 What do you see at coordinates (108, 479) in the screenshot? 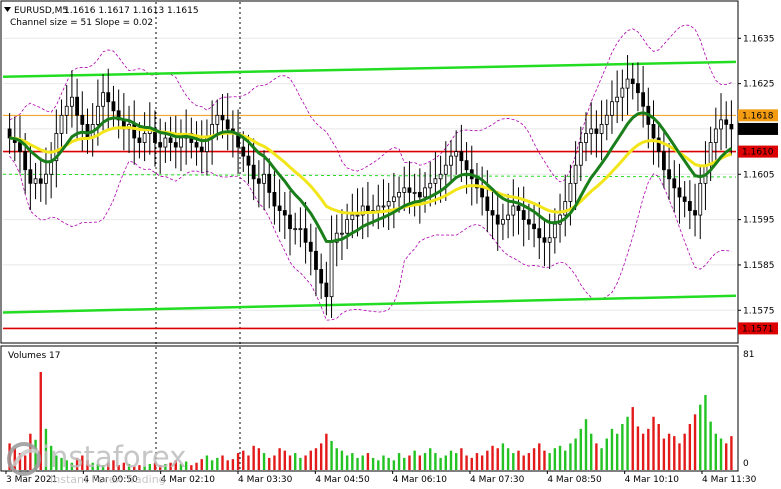
I see `watermark-tagline: Instant Forex Trading` at bounding box center [108, 479].